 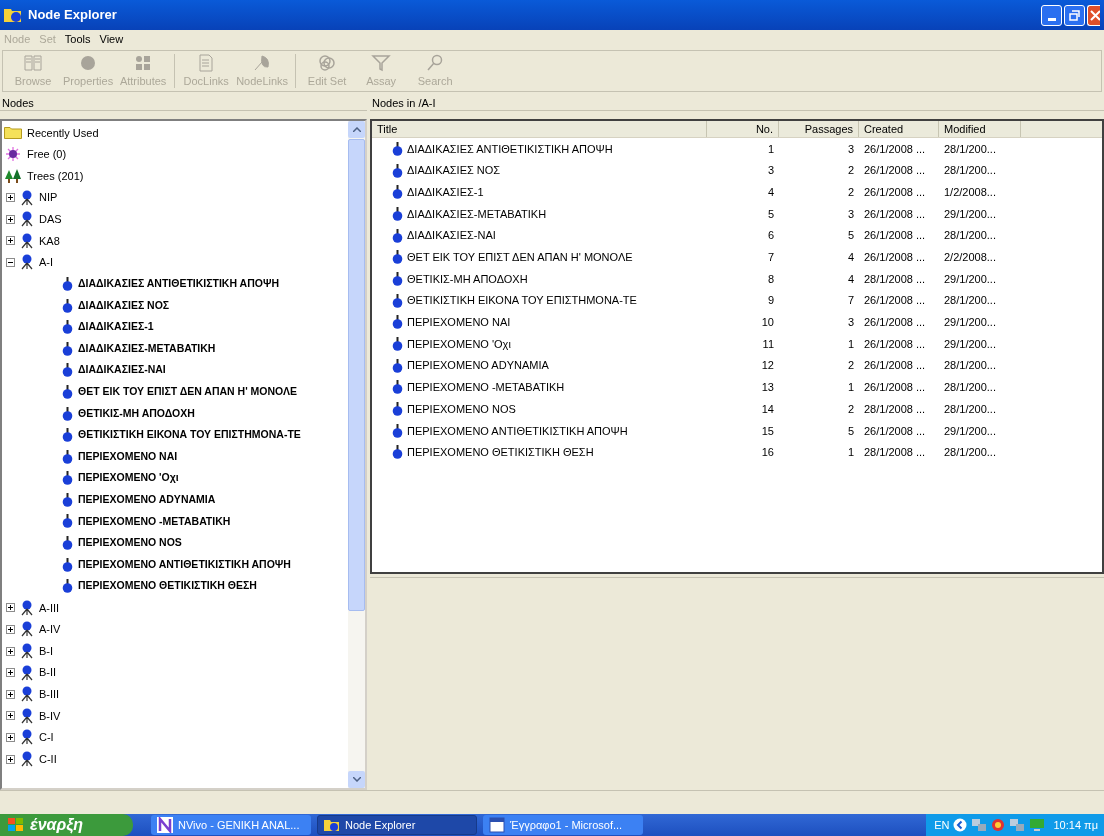 I want to click on tree-item: ΘΕΤΙΚΙΣΤΙΚΗ ΕΙΚΟΝΑ ΤΟΥ ΕΠΙΣΤΗΜΟΝΑ-ΤΕ, so click(x=189, y=435).